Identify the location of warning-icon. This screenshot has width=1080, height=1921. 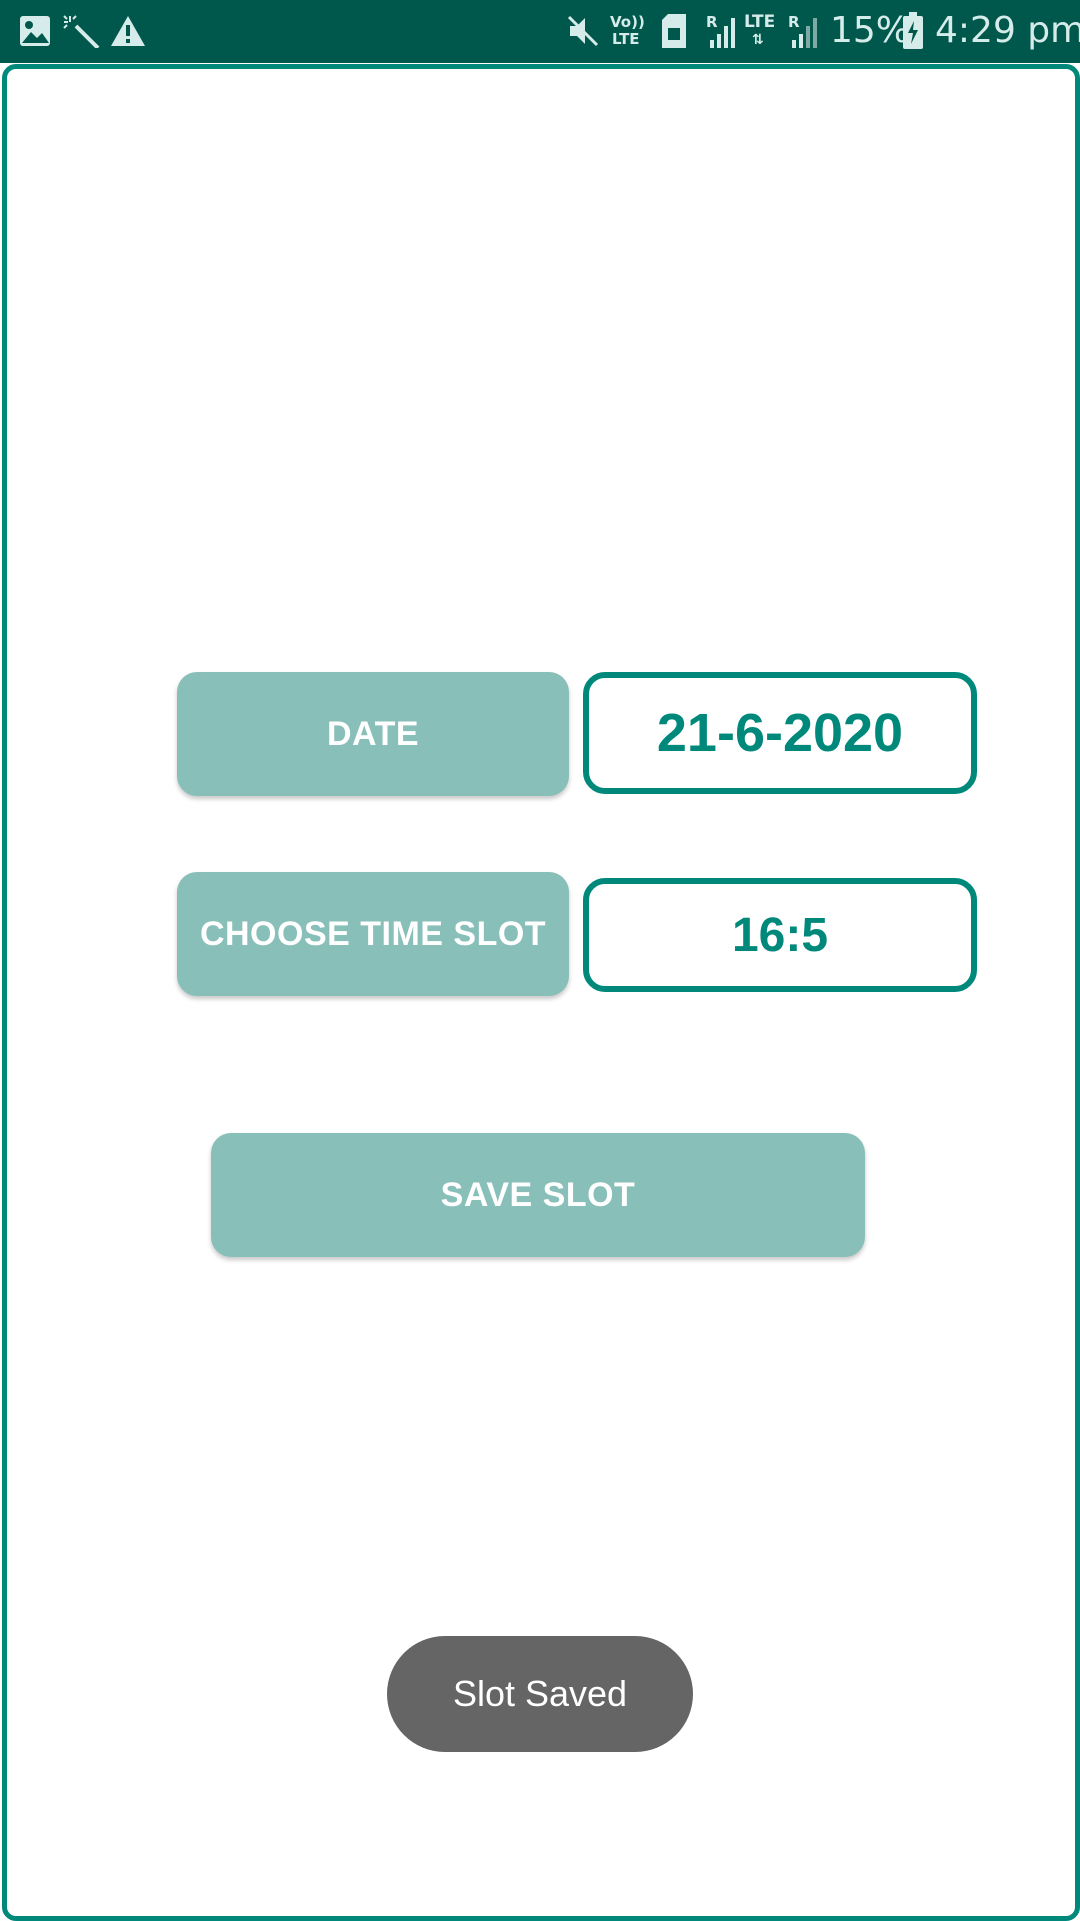
(128, 31).